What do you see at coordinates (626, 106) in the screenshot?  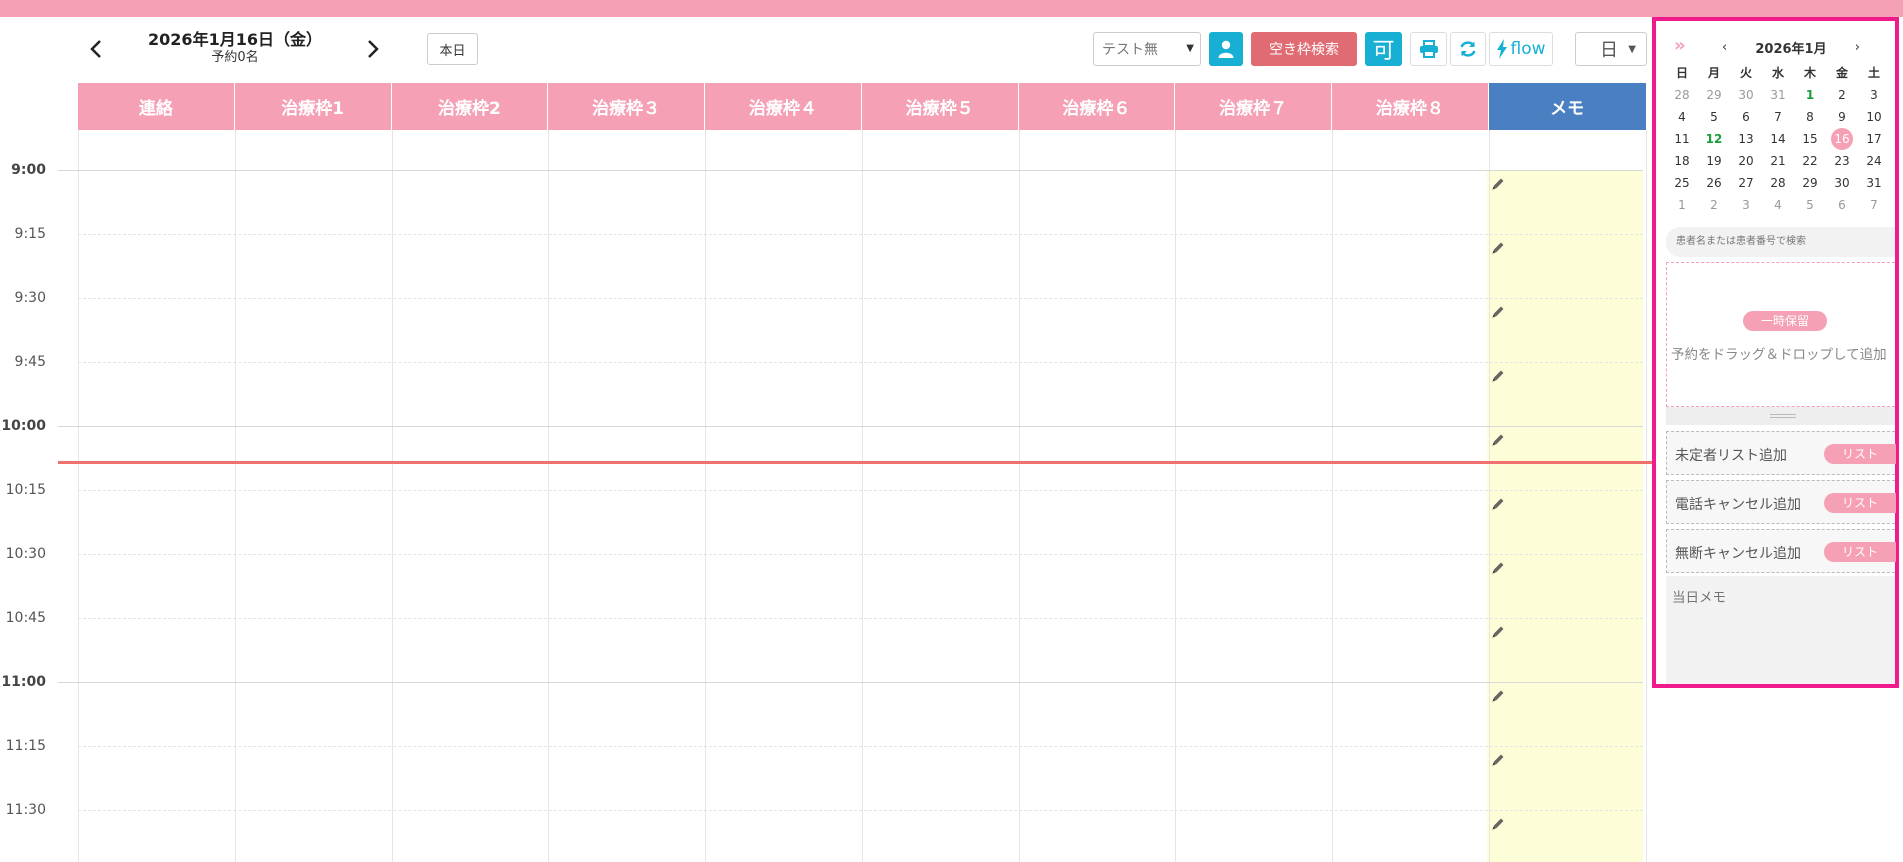 I see `column-header-slot-3: 治療枠３` at bounding box center [626, 106].